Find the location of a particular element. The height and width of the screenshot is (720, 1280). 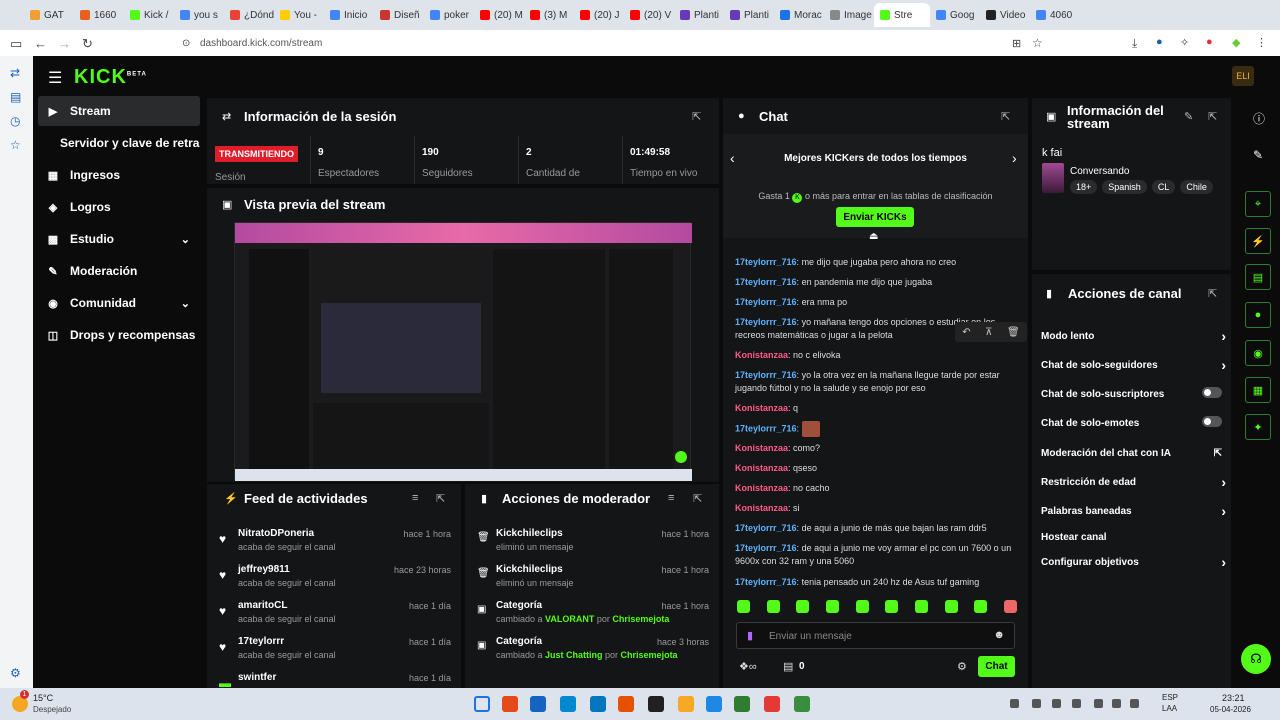

channel-action-item: Modo lento › is located at coordinates (1133, 336).